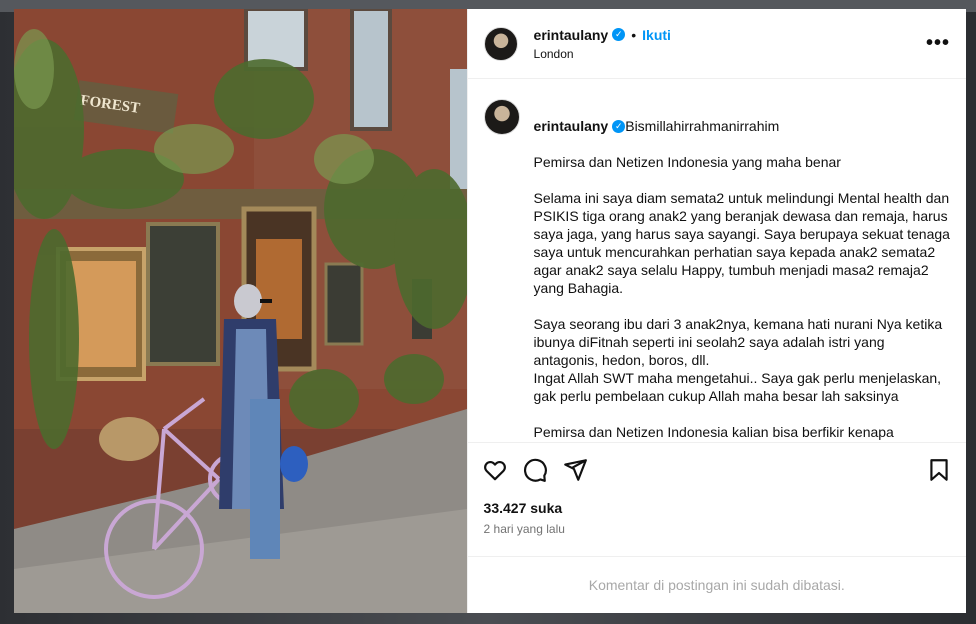  What do you see at coordinates (938, 43) in the screenshot?
I see `more-options-icon: •••` at bounding box center [938, 43].